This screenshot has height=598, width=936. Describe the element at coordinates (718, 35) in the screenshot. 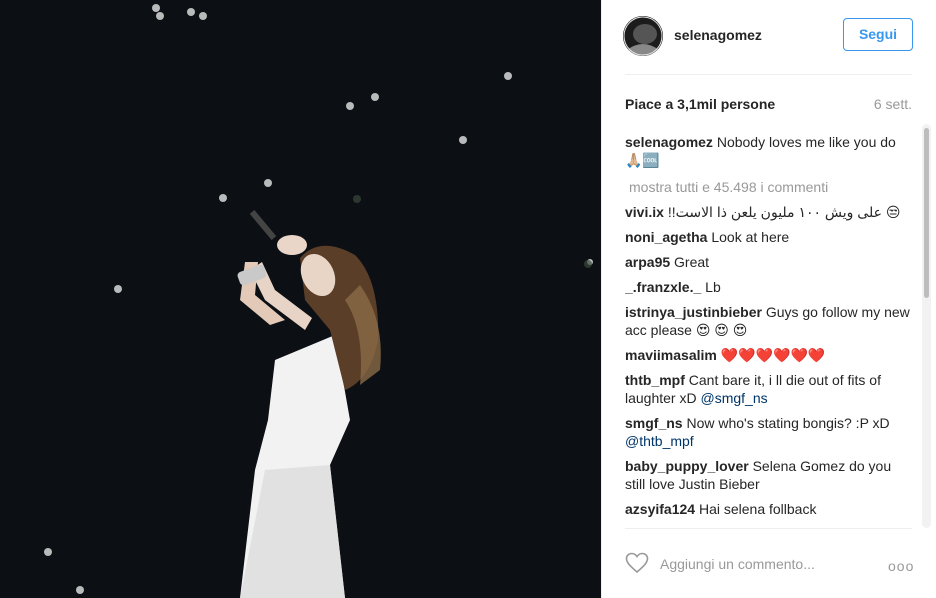

I see `post-username: selenagomez` at that location.